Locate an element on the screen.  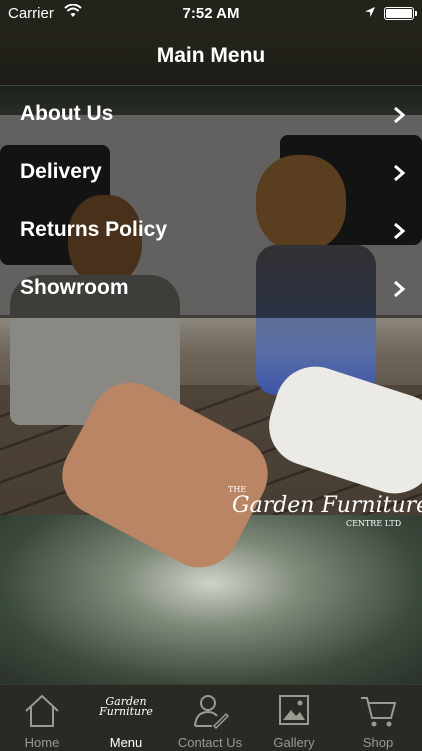
tab-home: Home is located at coordinates (42, 718).